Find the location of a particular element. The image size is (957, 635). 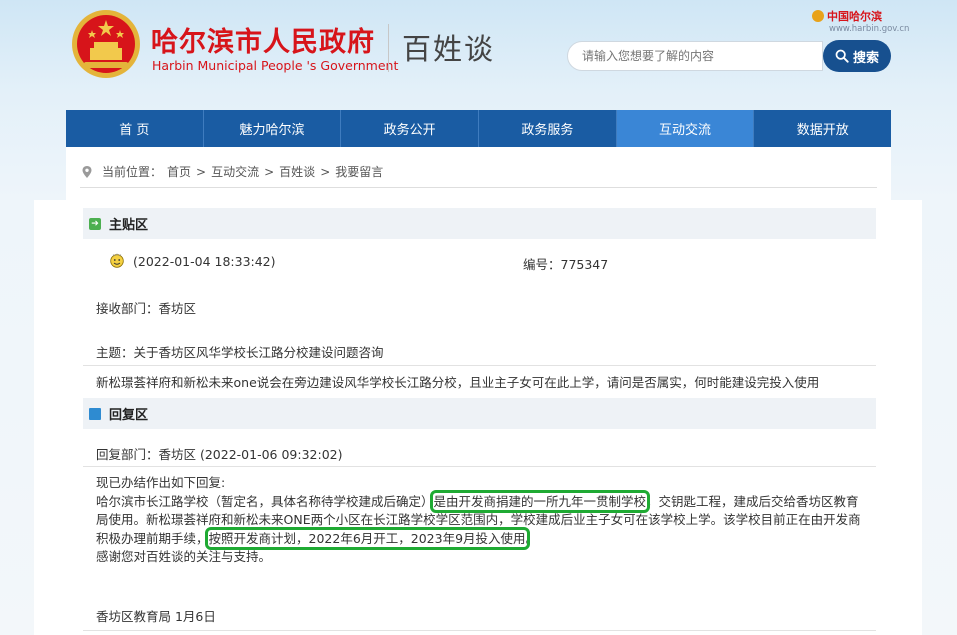

reply-line-intro: 现已办结作出如下回复: is located at coordinates (161, 482).